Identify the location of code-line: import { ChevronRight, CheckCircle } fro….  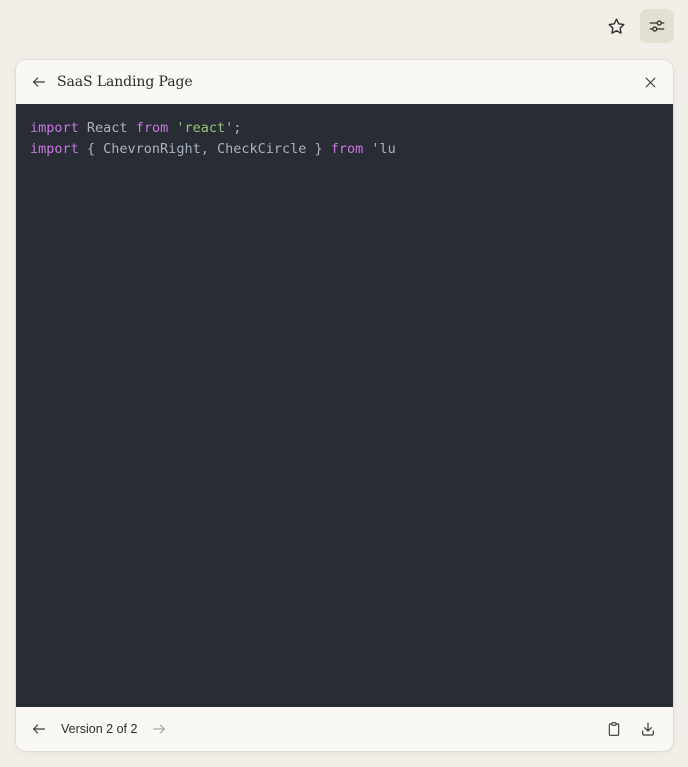
(344, 149).